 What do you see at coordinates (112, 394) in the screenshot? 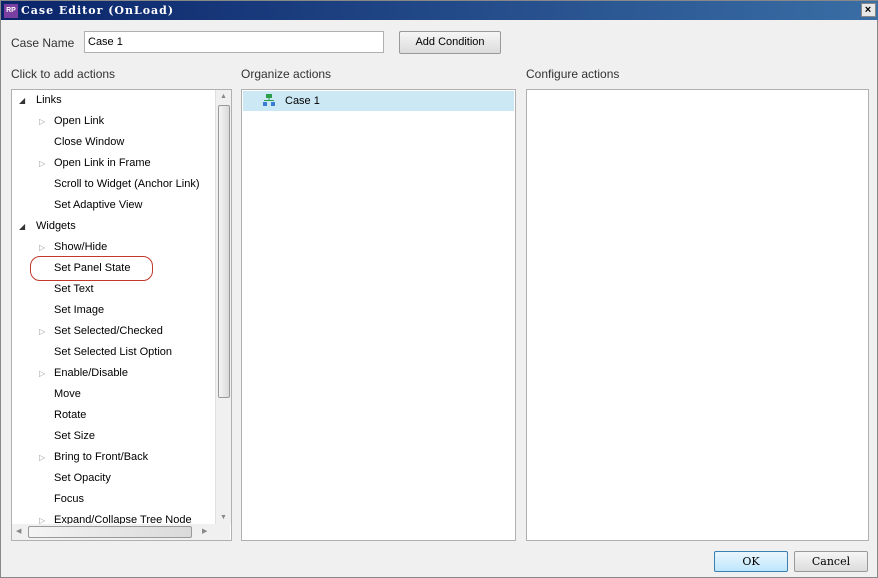
I see `tree-item: Move` at bounding box center [112, 394].